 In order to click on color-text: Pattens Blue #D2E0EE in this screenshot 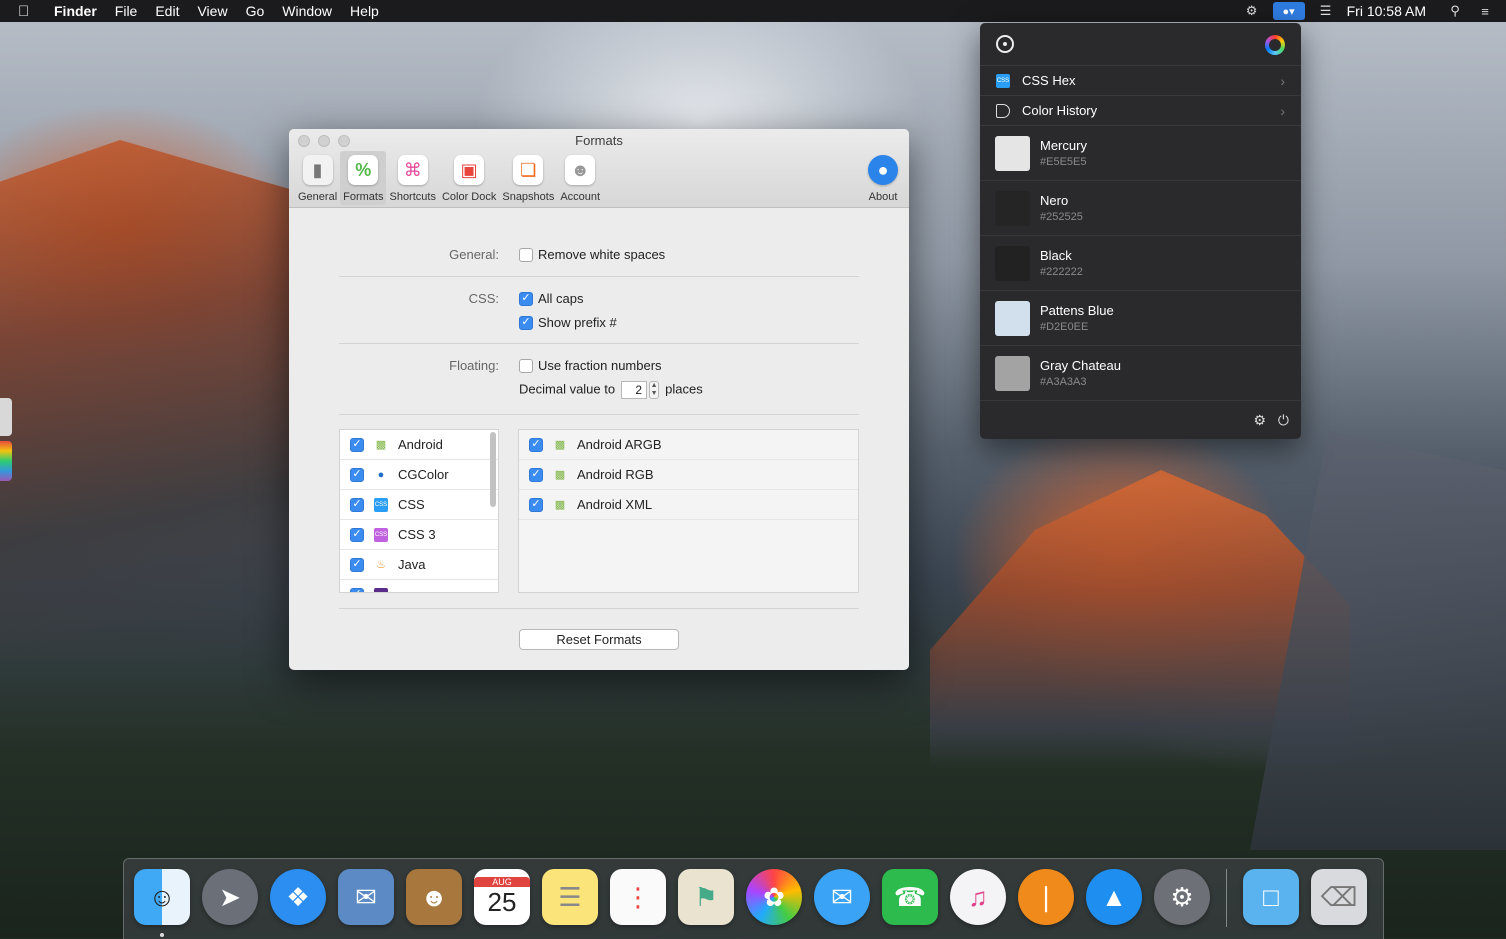, I will do `click(1077, 318)`.